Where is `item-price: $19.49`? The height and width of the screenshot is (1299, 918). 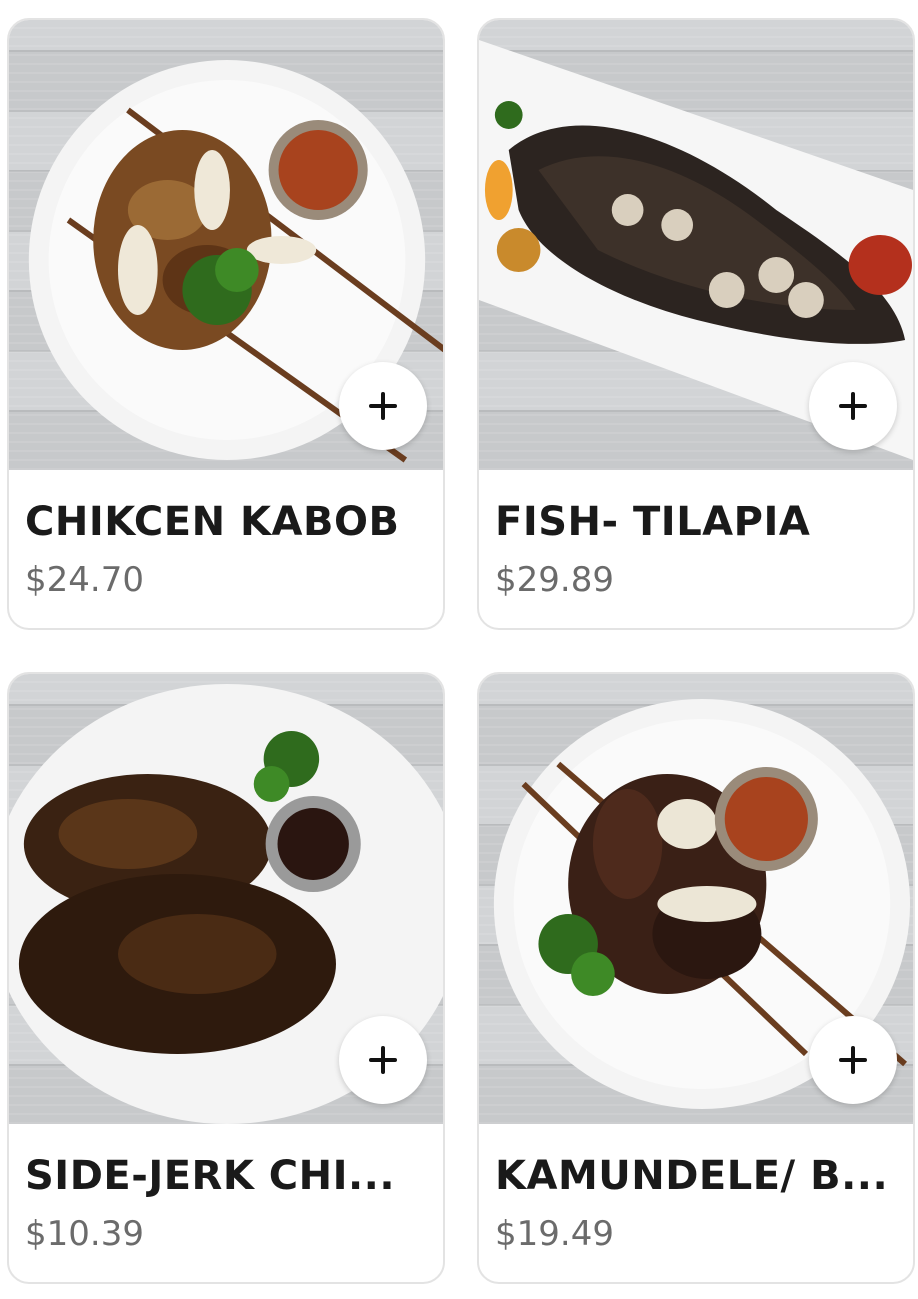
item-price: $19.49 is located at coordinates (554, 1234).